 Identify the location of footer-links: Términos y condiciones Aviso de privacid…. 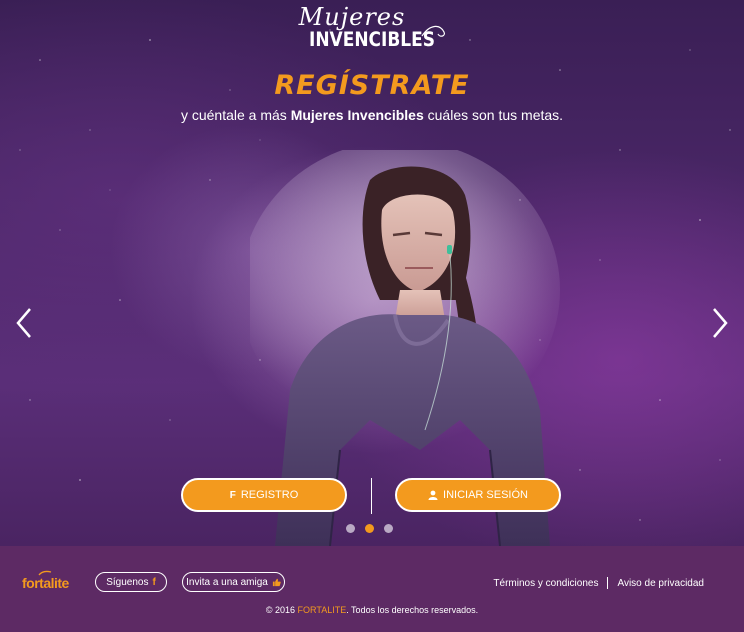
(598, 583).